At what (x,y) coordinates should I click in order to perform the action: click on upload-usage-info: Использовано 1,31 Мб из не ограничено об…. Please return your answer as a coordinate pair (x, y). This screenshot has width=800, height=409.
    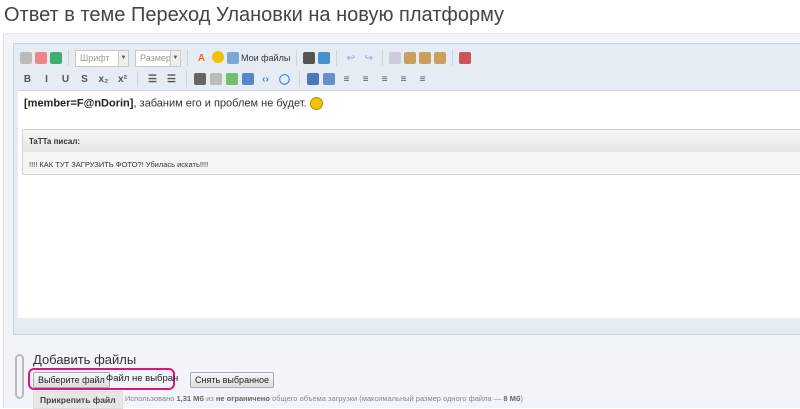
    Looking at the image, I should click on (324, 398).